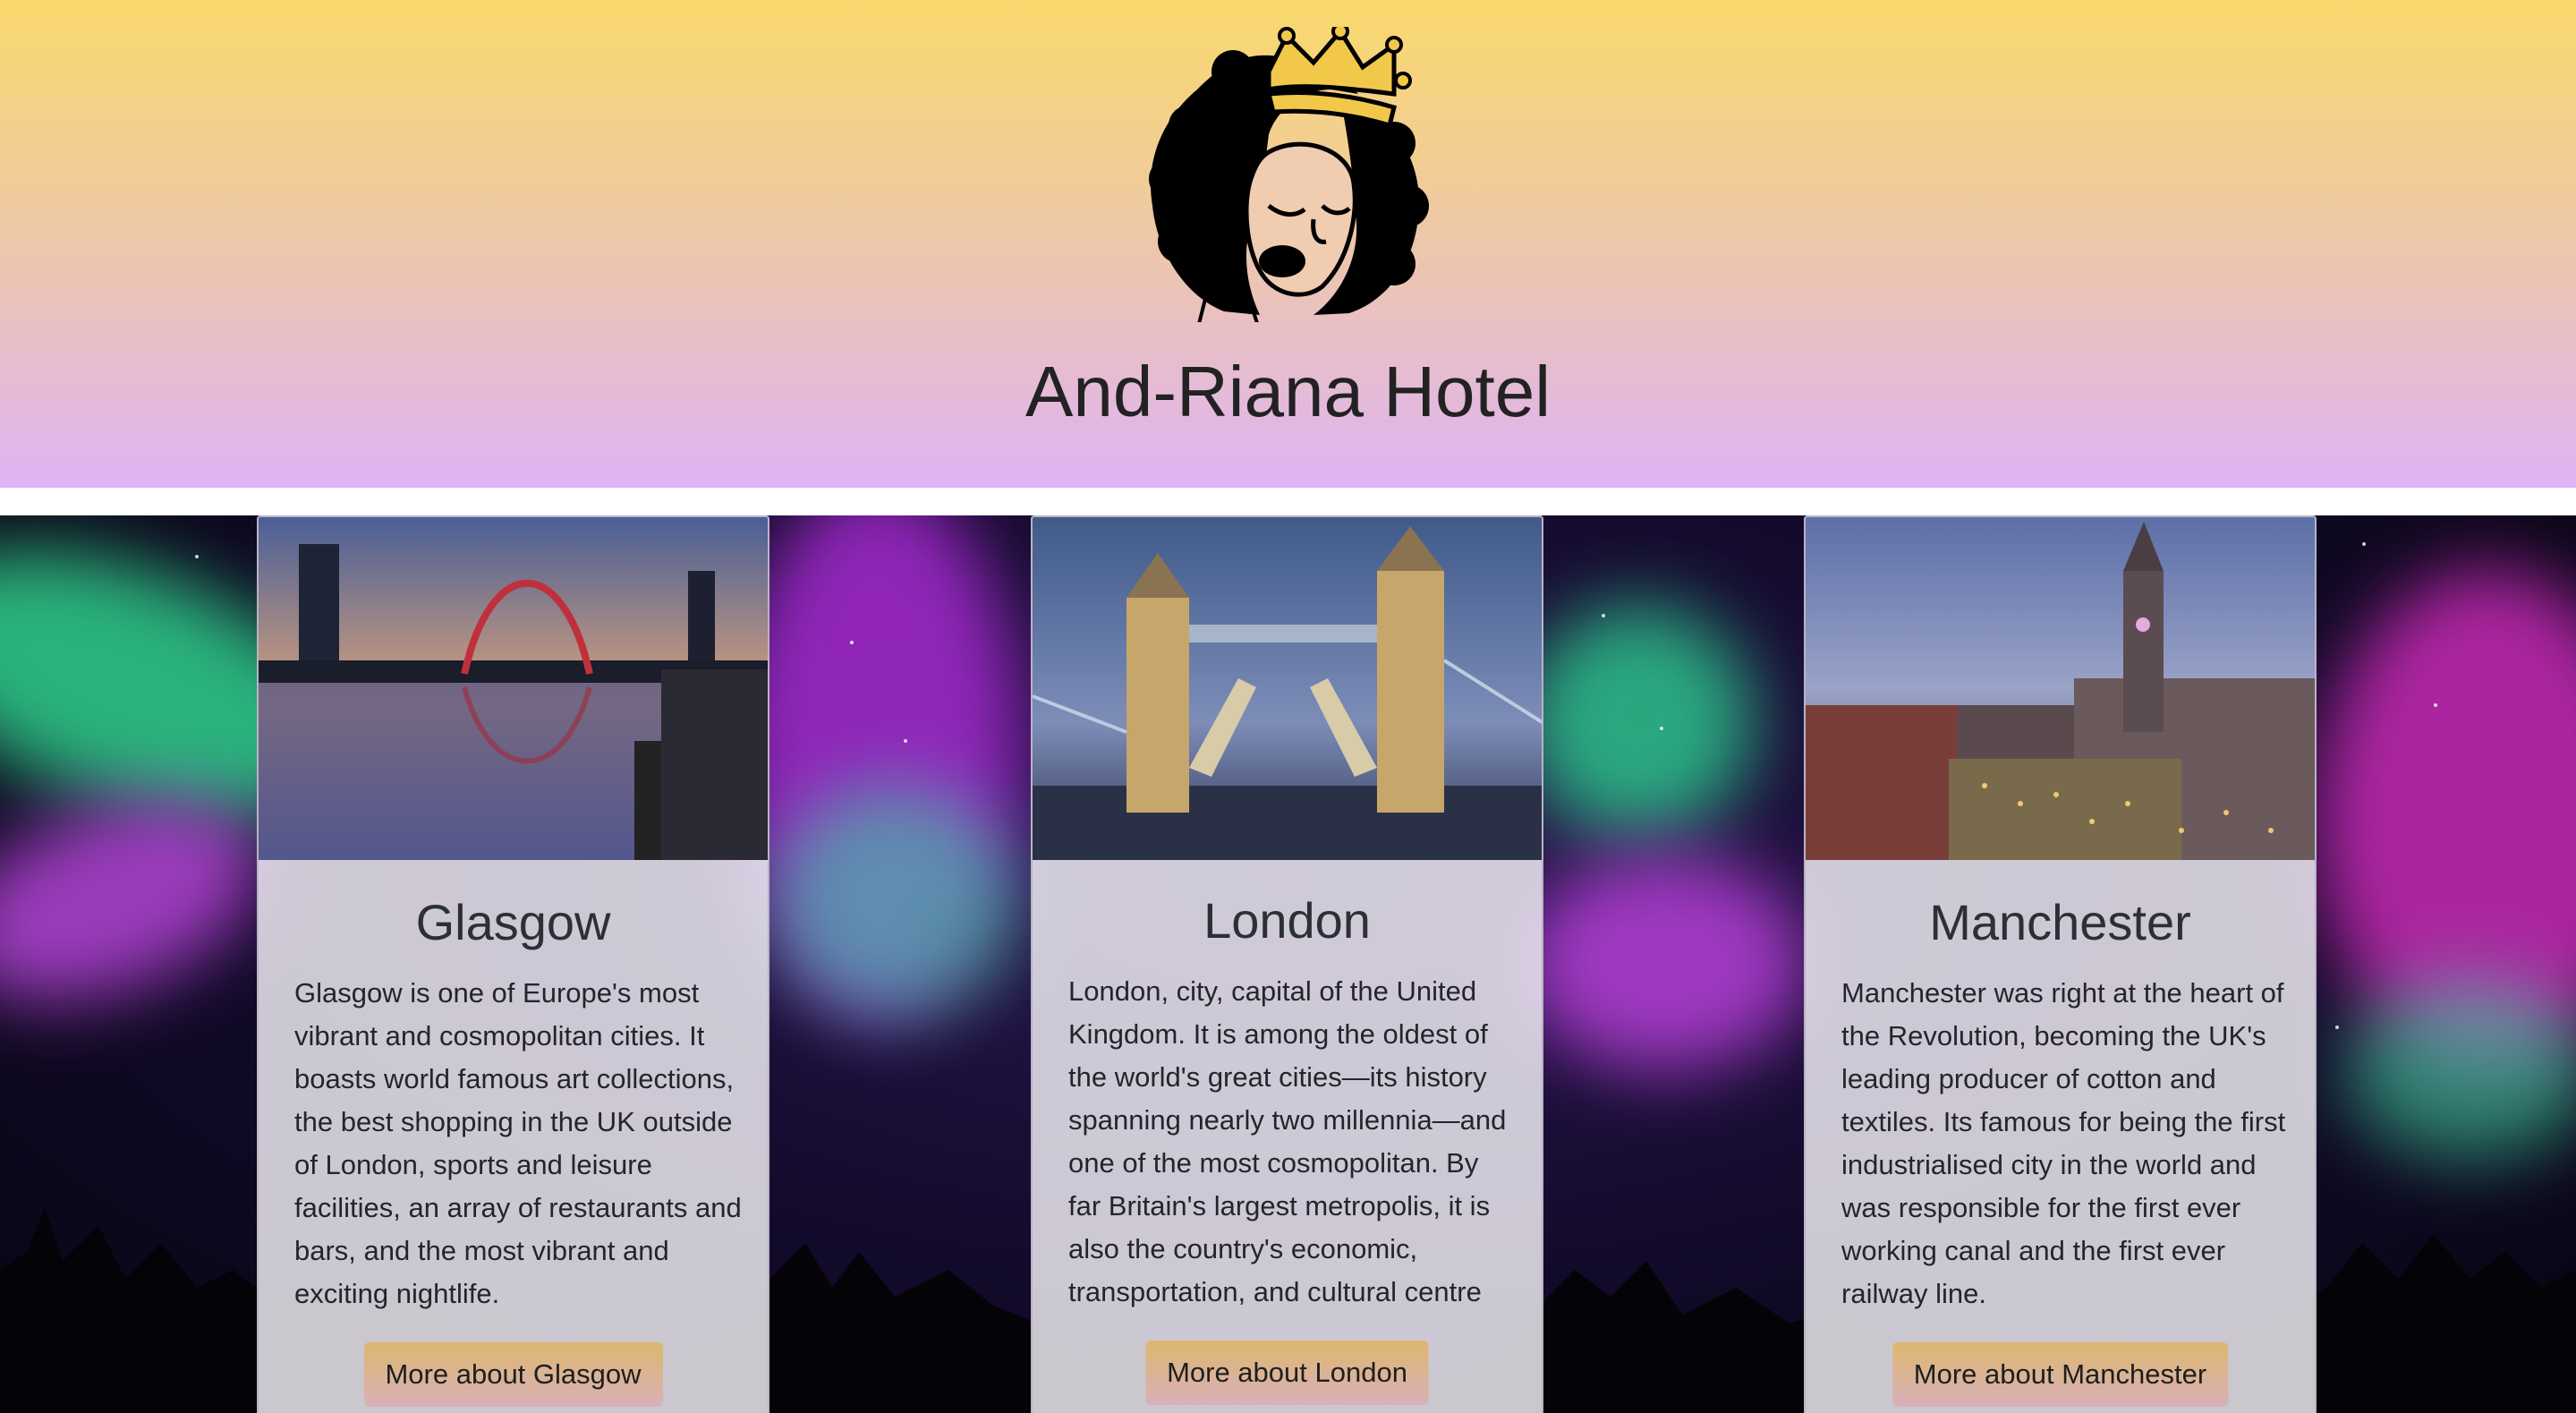 The height and width of the screenshot is (1413, 2576). I want to click on card-title: Glasgow, so click(513, 922).